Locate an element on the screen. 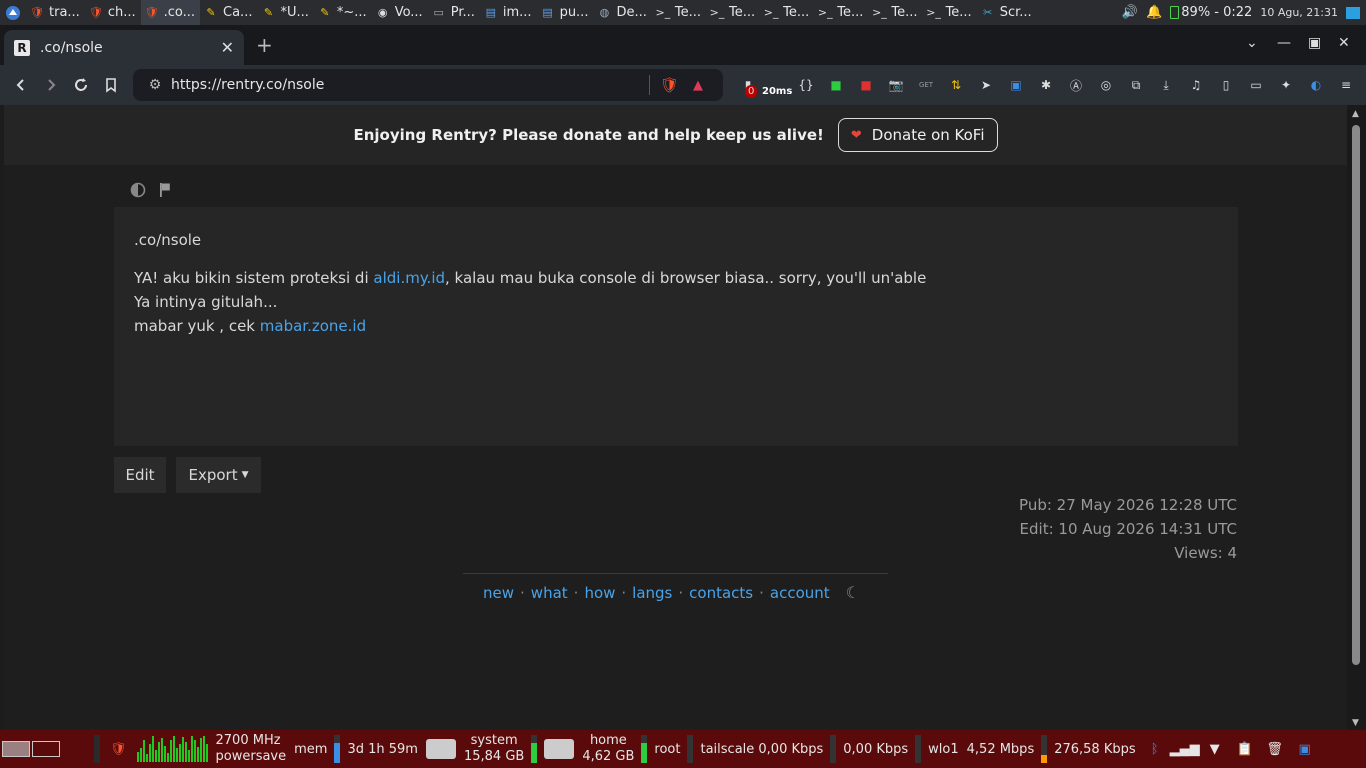 The height and width of the screenshot is (768, 1366). address-bar: ⚙ 🛡 ▲ is located at coordinates (428, 85).